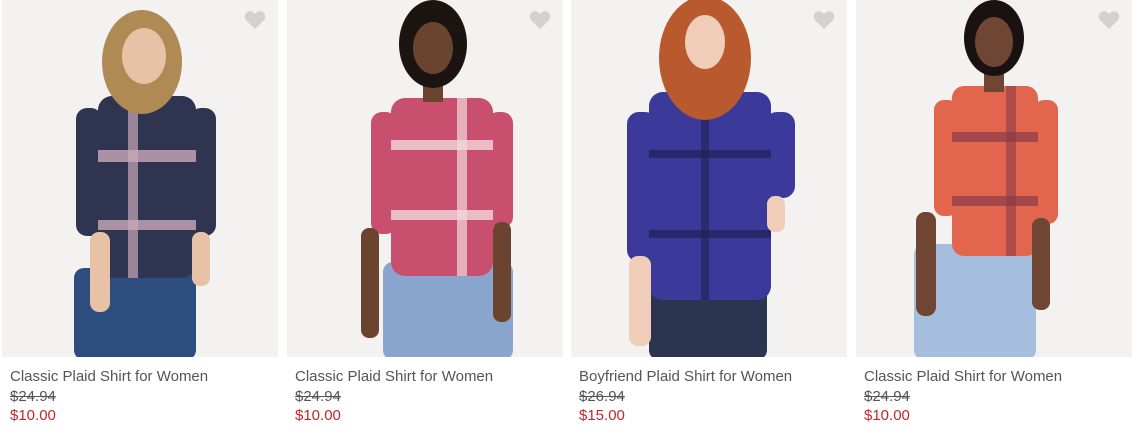  What do you see at coordinates (685, 376) in the screenshot?
I see `product-name: Boyfriend Plaid Shirt for Women` at bounding box center [685, 376].